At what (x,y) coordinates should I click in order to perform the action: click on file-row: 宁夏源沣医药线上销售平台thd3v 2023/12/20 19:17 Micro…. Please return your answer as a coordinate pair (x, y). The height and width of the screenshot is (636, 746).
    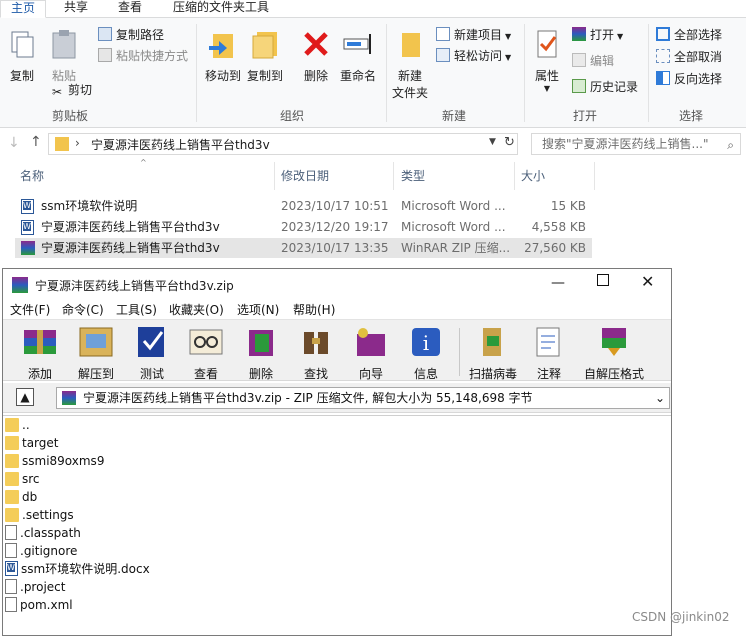
    Looking at the image, I should click on (303, 227).